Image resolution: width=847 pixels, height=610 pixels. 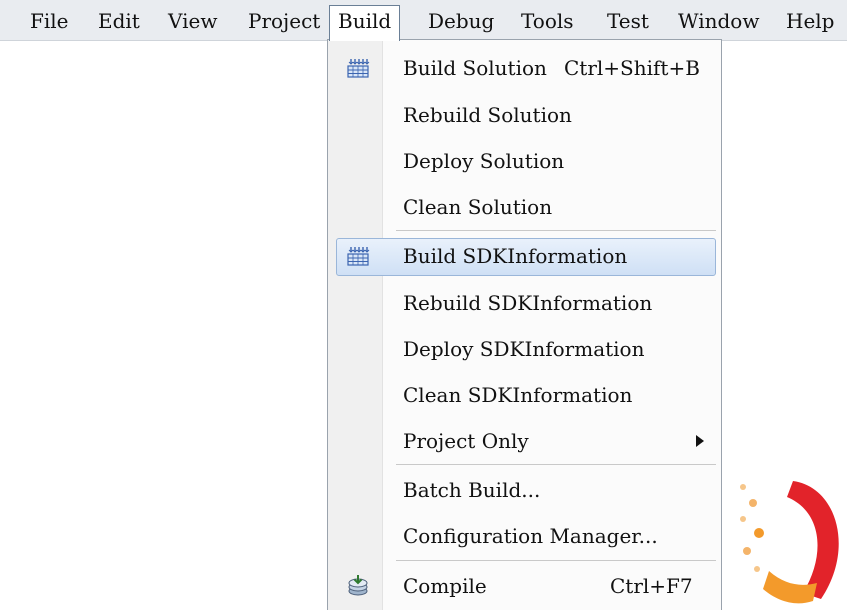 What do you see at coordinates (49, 21) in the screenshot?
I see `menu-file: File` at bounding box center [49, 21].